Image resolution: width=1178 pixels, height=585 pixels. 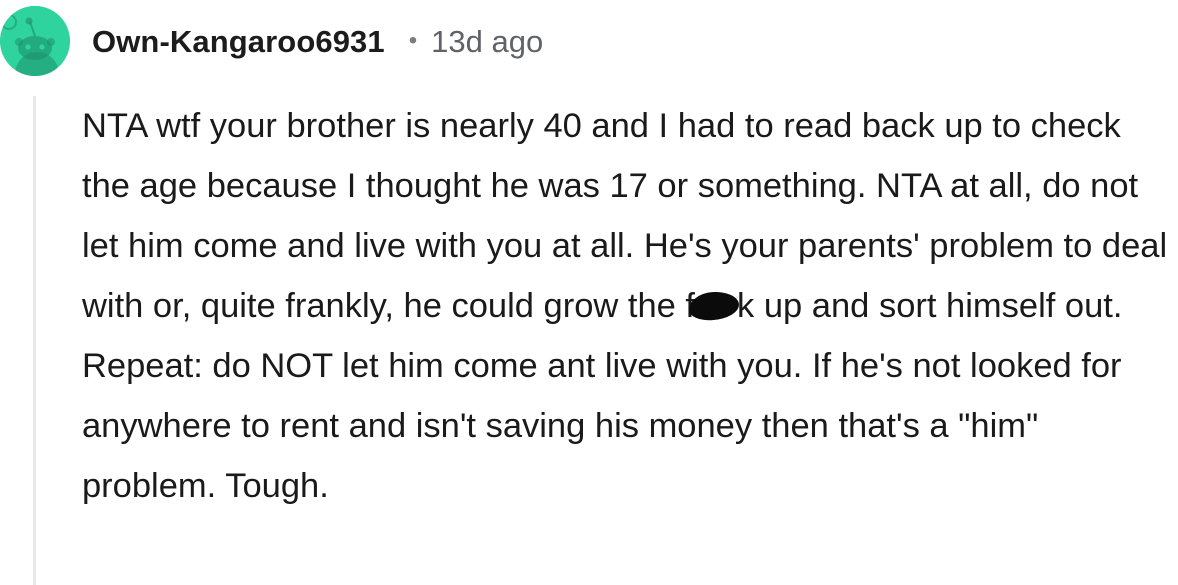 I want to click on comment-meta: Own-Kangaroo6931 • 13d ago, so click(x=317, y=42).